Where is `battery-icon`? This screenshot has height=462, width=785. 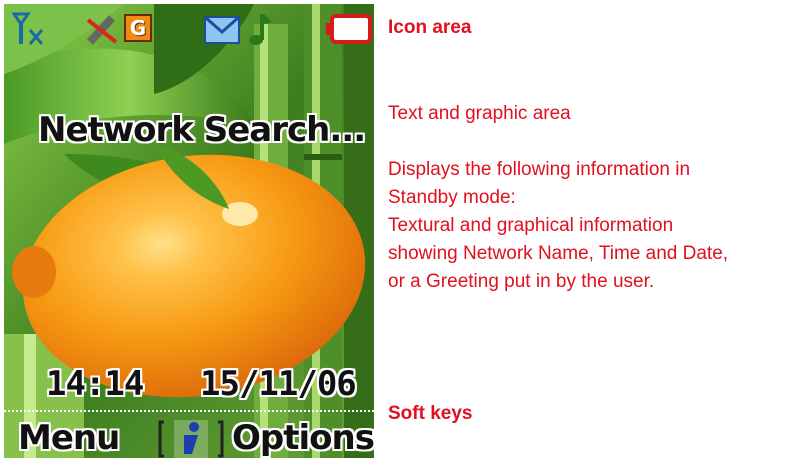 battery-icon is located at coordinates (349, 29).